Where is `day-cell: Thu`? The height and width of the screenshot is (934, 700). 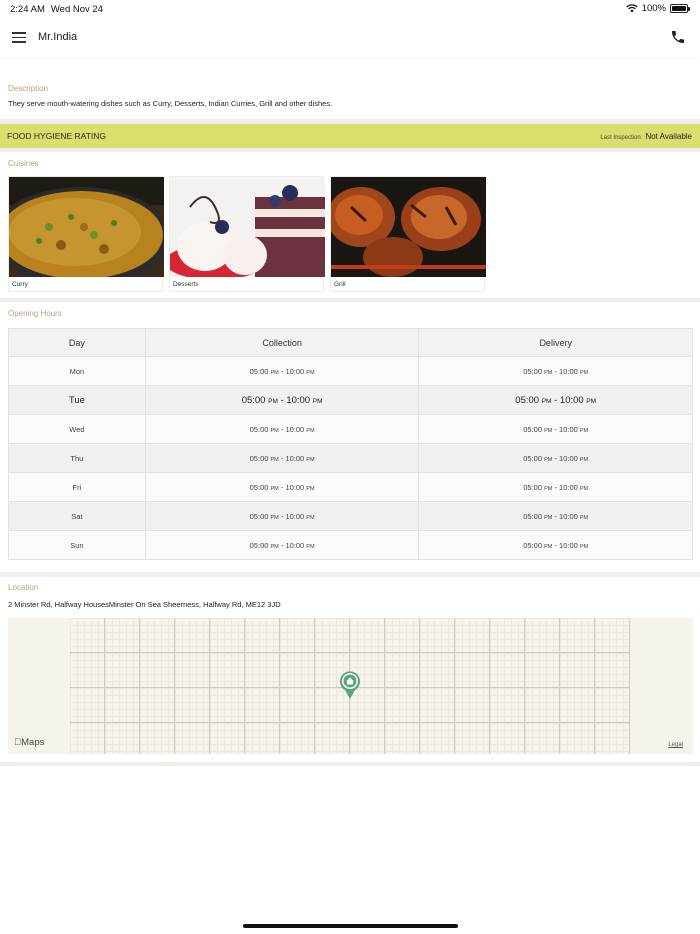
day-cell: Thu is located at coordinates (77, 458).